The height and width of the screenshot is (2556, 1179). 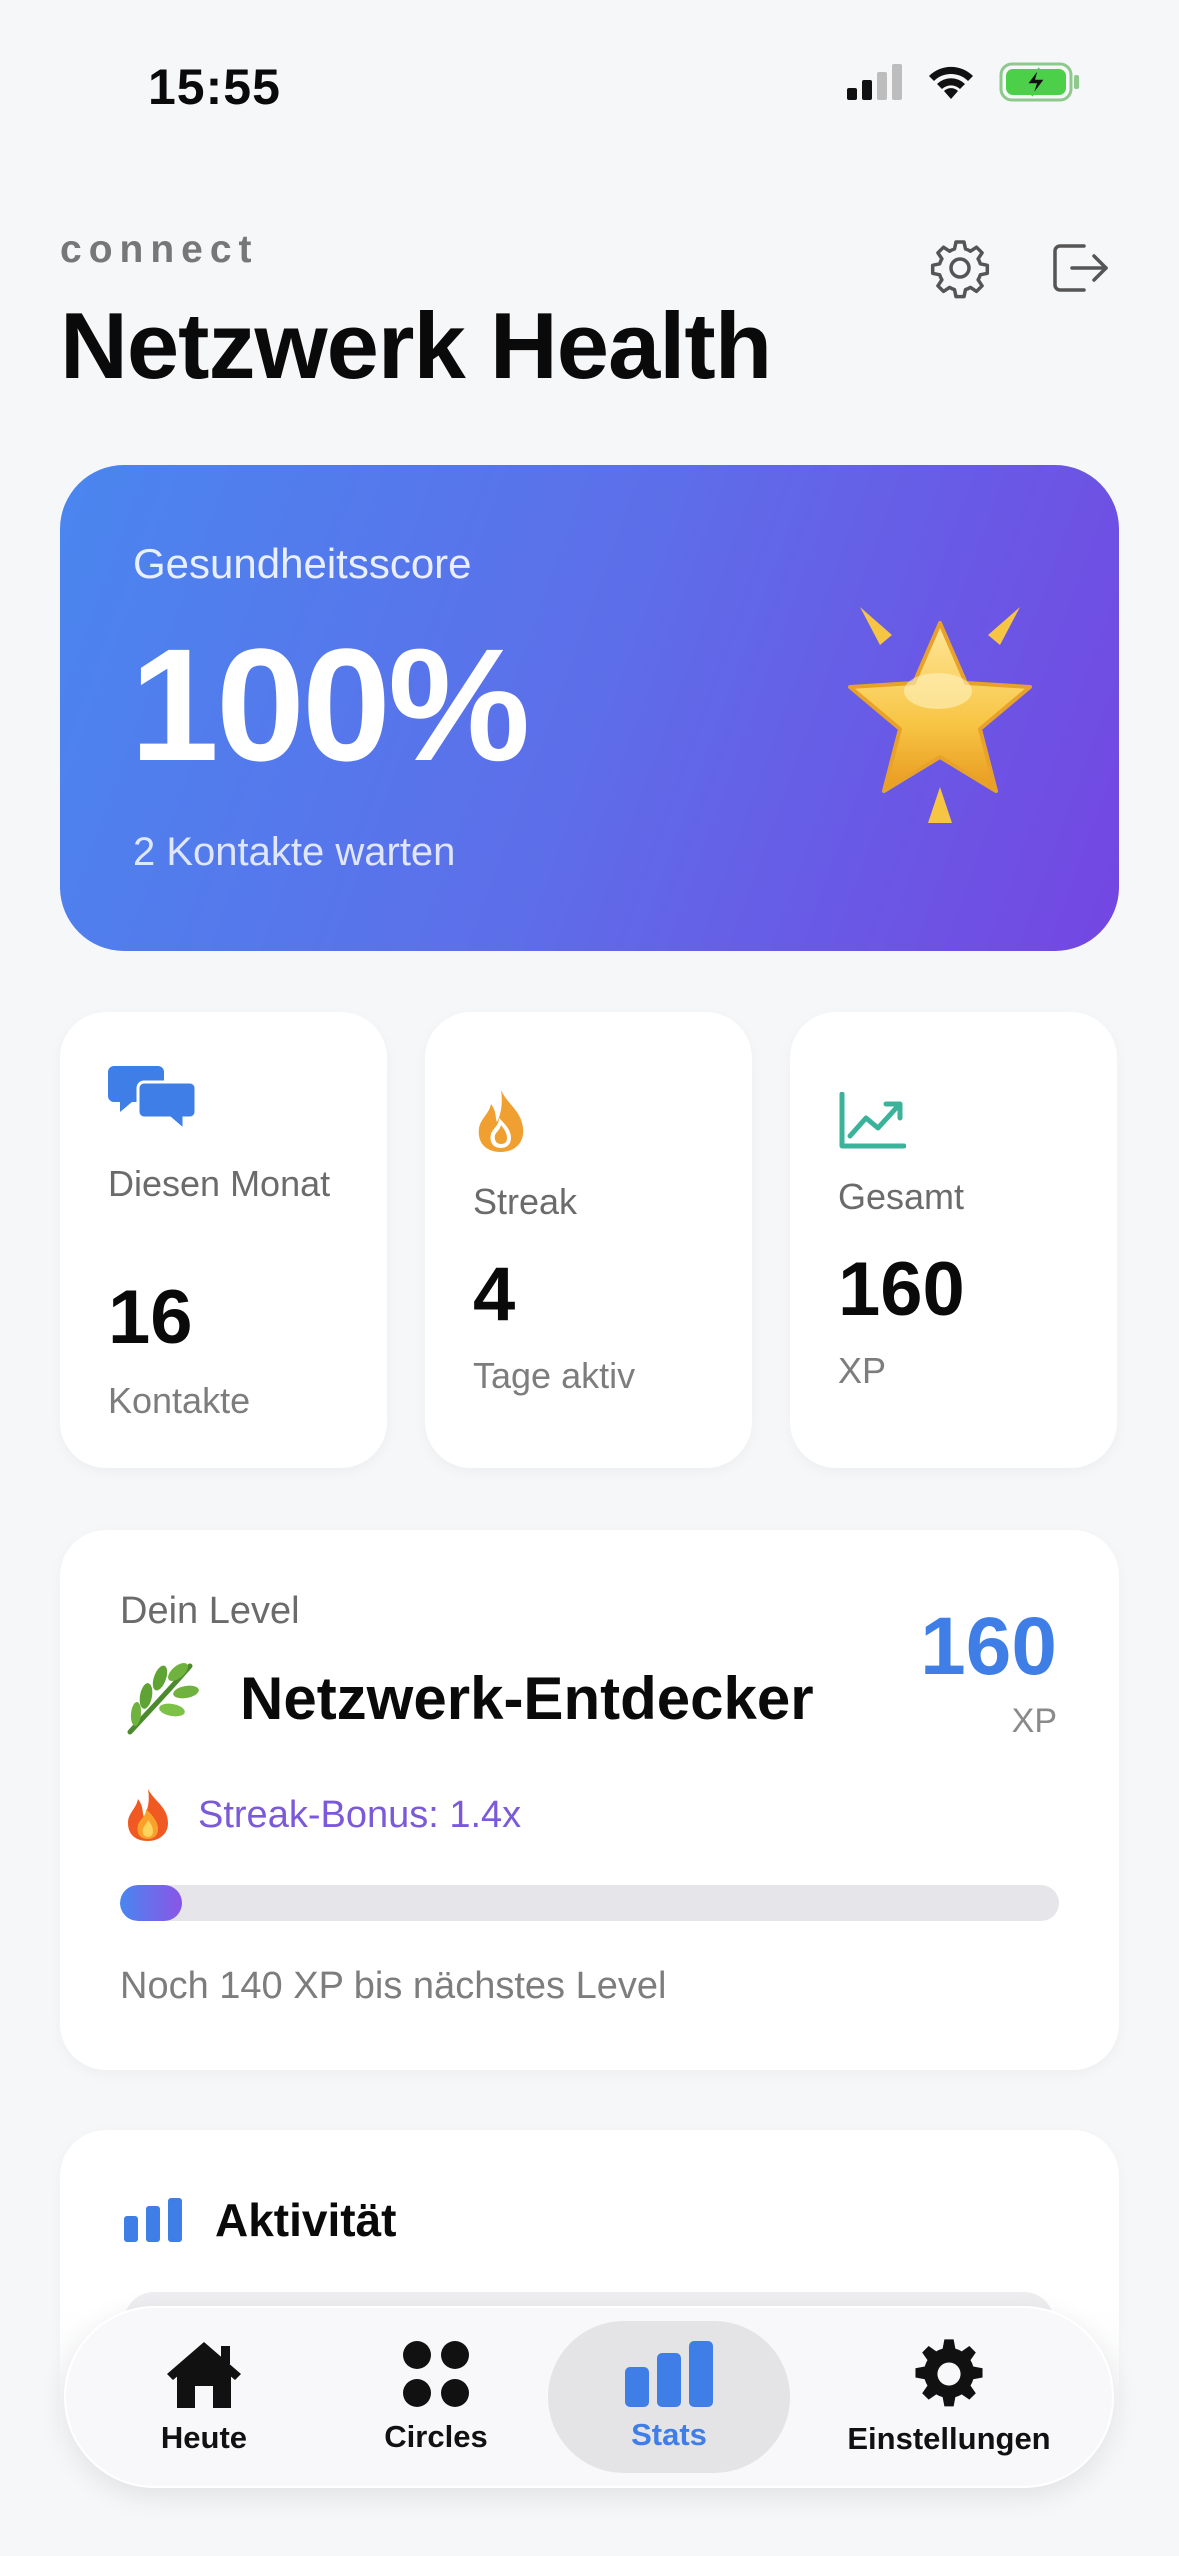 I want to click on status-time: 15:55, so click(x=214, y=87).